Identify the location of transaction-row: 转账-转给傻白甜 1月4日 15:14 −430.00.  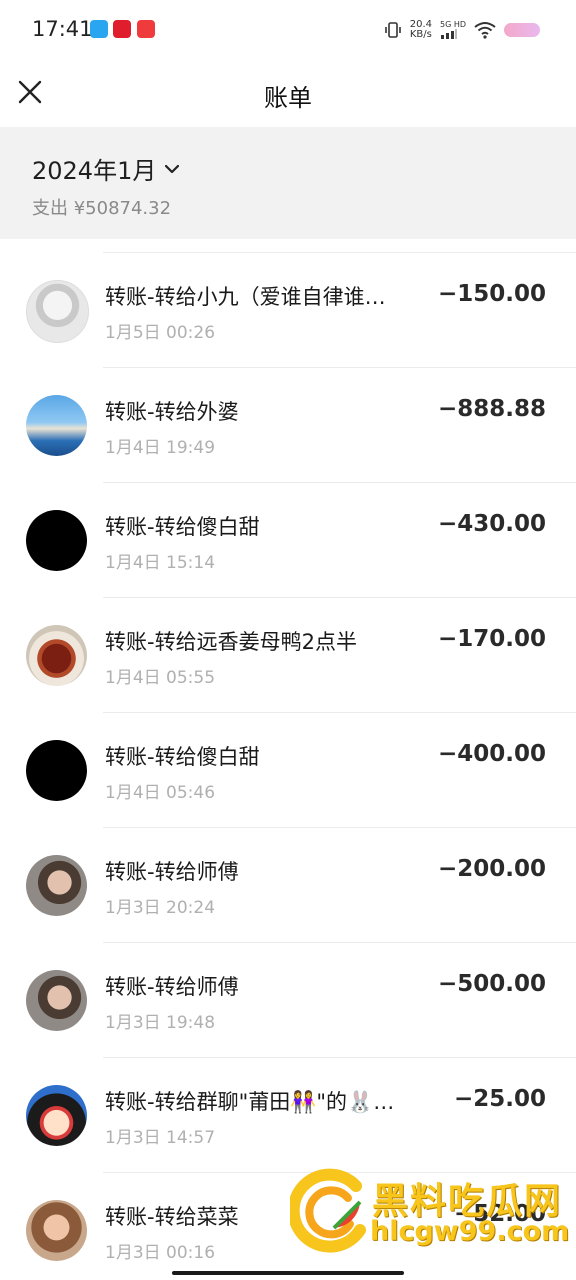
(288, 540).